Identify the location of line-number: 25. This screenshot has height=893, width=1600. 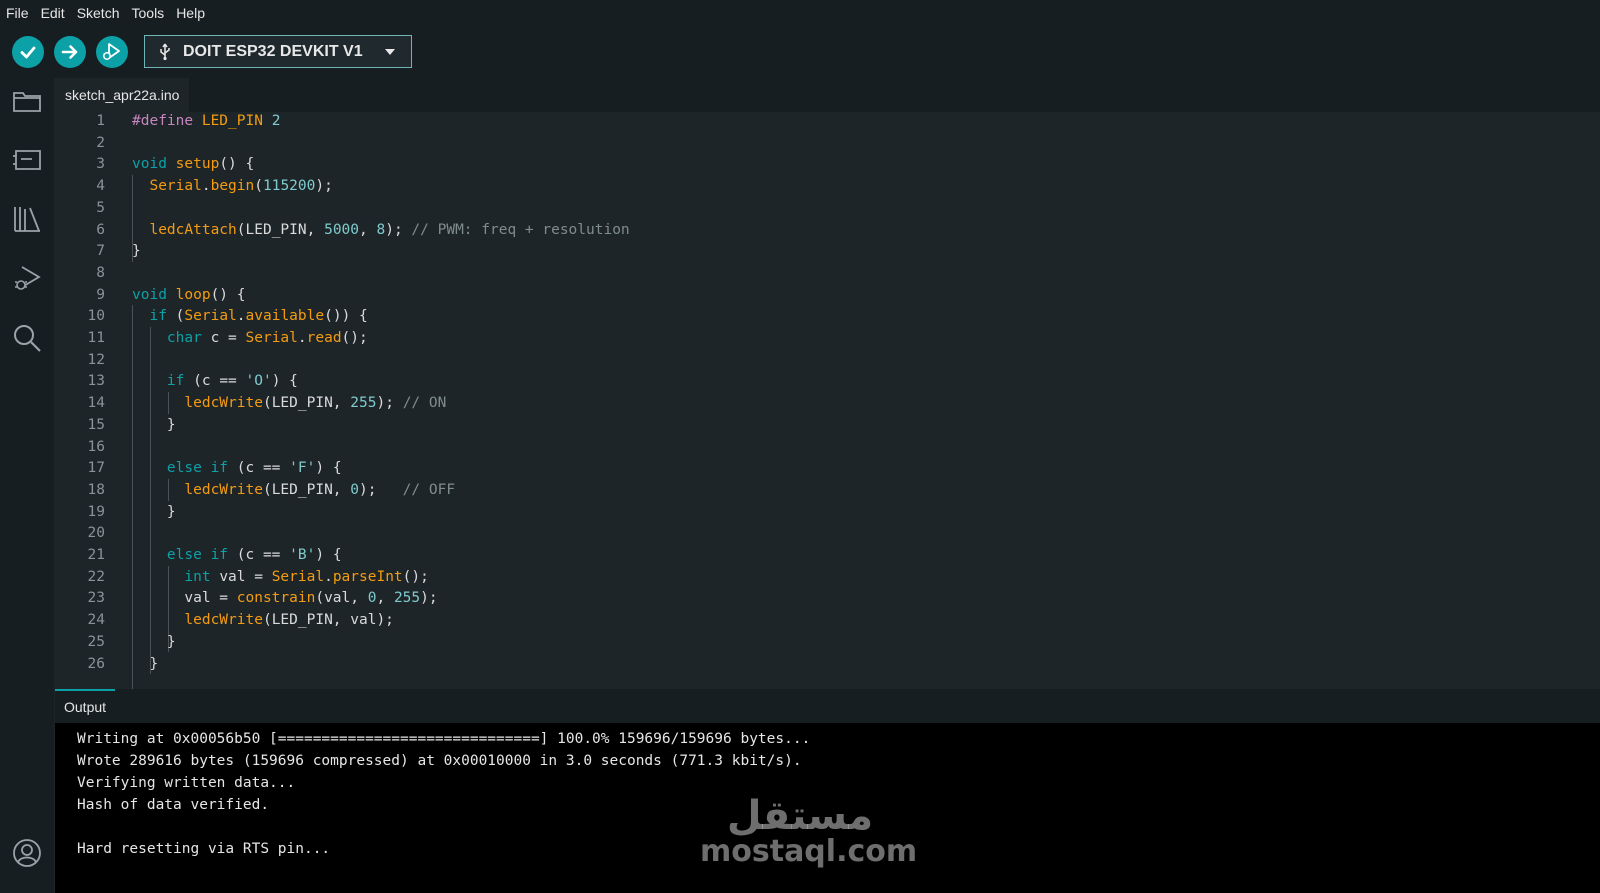
(96, 641).